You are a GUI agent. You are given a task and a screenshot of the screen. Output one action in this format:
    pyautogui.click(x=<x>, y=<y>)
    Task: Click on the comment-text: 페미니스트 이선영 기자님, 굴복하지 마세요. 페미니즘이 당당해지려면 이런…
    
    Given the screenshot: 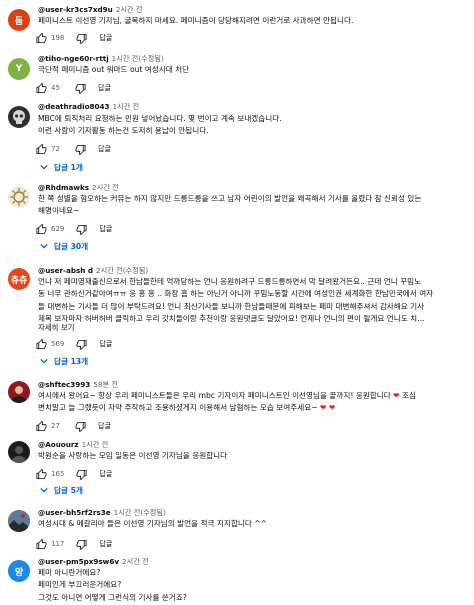 What is the action you would take?
    pyautogui.click(x=196, y=20)
    